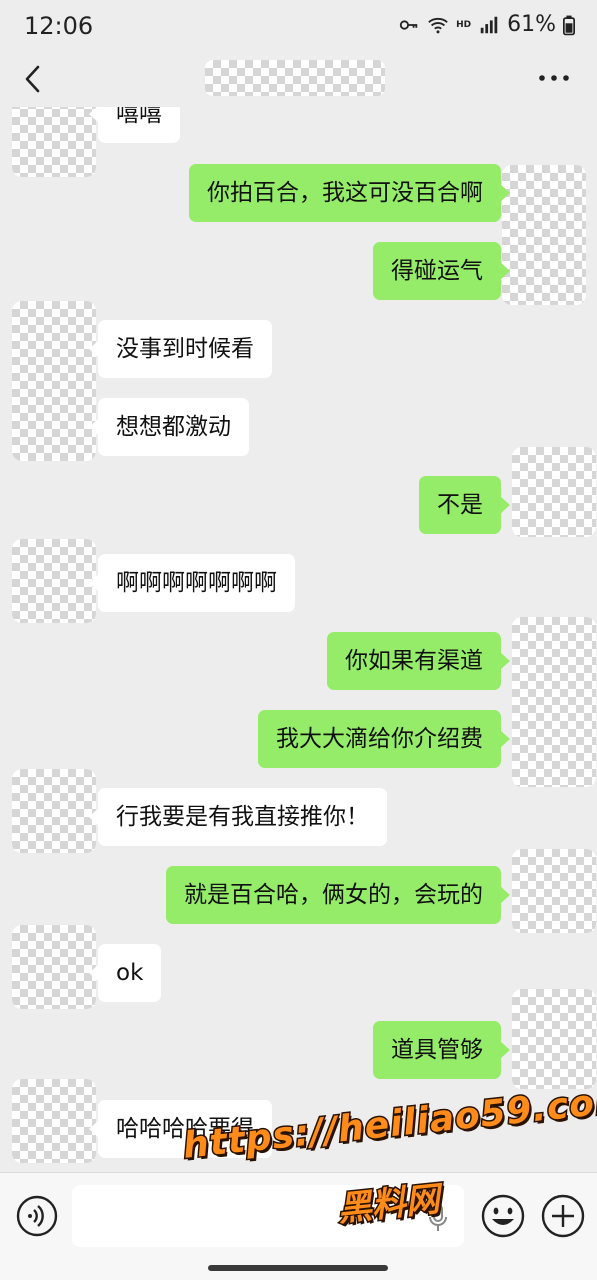 This screenshot has height=1280, width=597. What do you see at coordinates (503, 1216) in the screenshot?
I see `emoji-icon` at bounding box center [503, 1216].